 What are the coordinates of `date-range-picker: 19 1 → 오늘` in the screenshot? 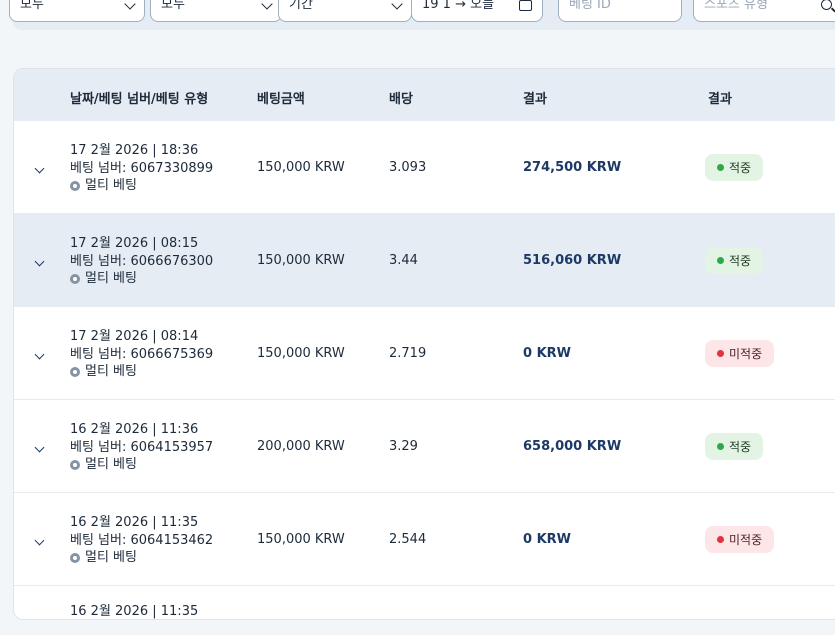 It's located at (477, 11).